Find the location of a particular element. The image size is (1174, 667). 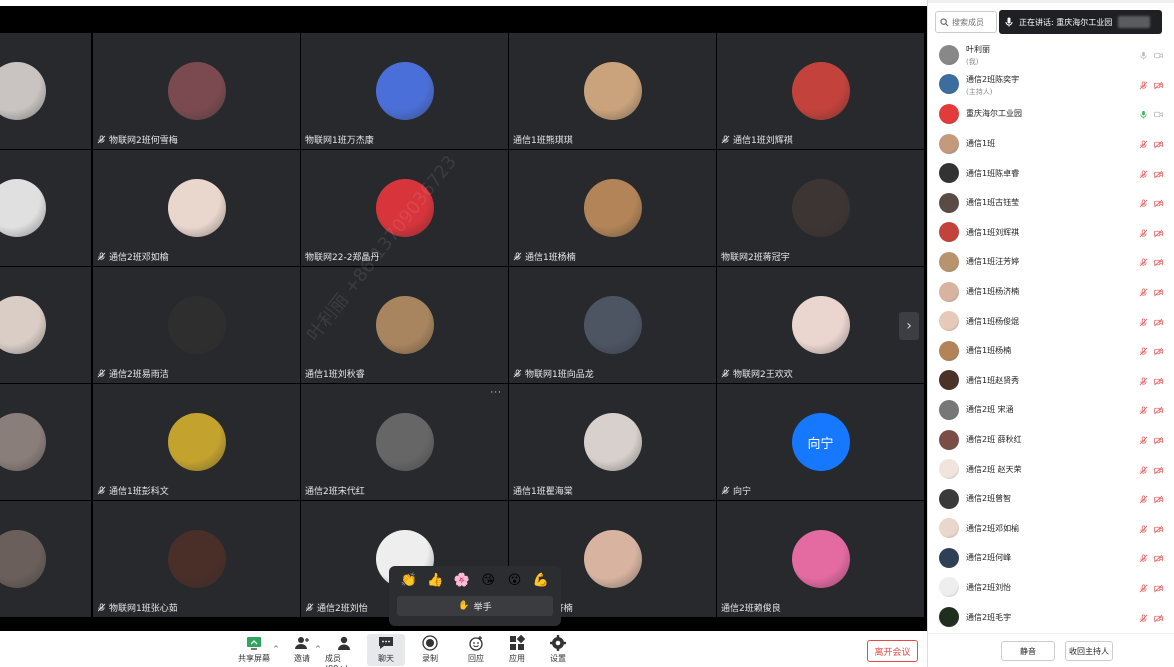

video-tile: 物联网2班蒋冠宇 is located at coordinates (820, 208).